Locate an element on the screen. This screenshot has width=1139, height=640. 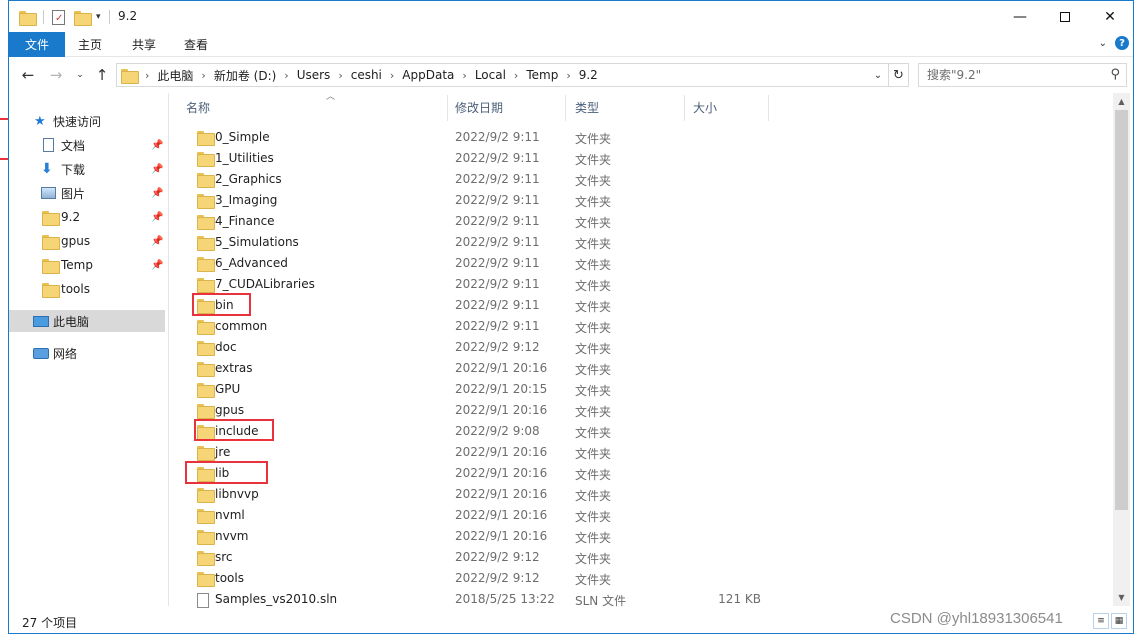
arrow-left-icon: ← is located at coordinates (28, 75).